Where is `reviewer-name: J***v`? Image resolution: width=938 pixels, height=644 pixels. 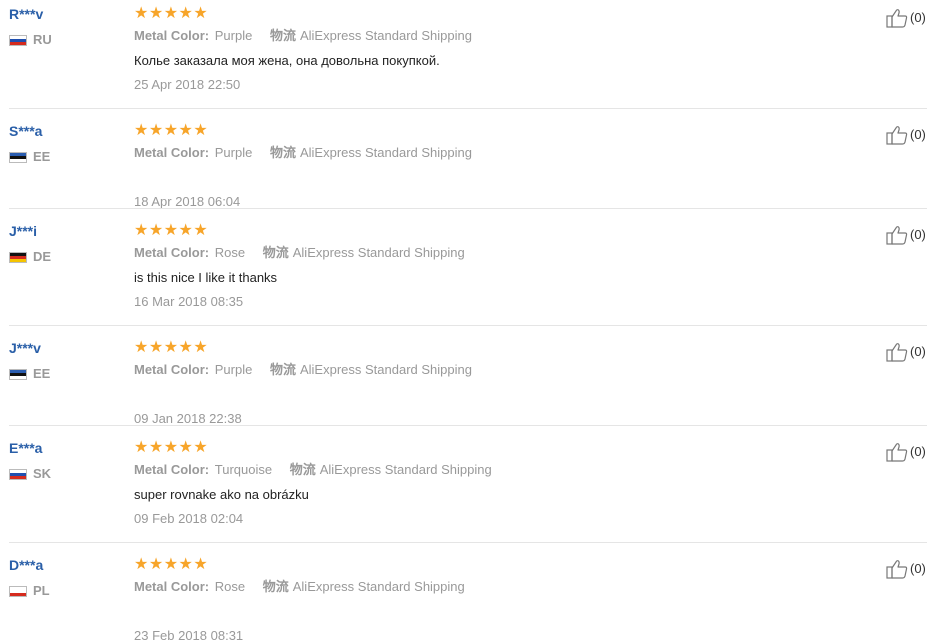
reviewer-name: J***v is located at coordinates (25, 348).